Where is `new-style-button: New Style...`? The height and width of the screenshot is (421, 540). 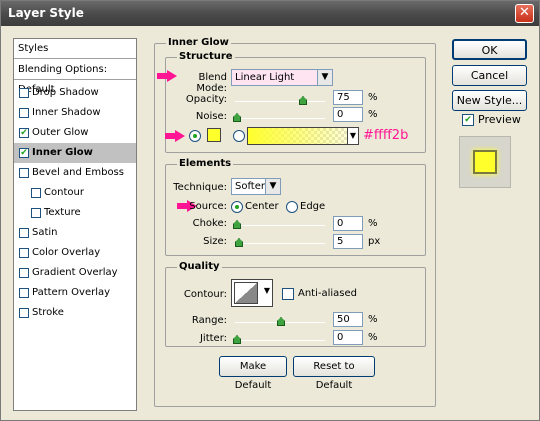
new-style-button: New Style... is located at coordinates (489, 100).